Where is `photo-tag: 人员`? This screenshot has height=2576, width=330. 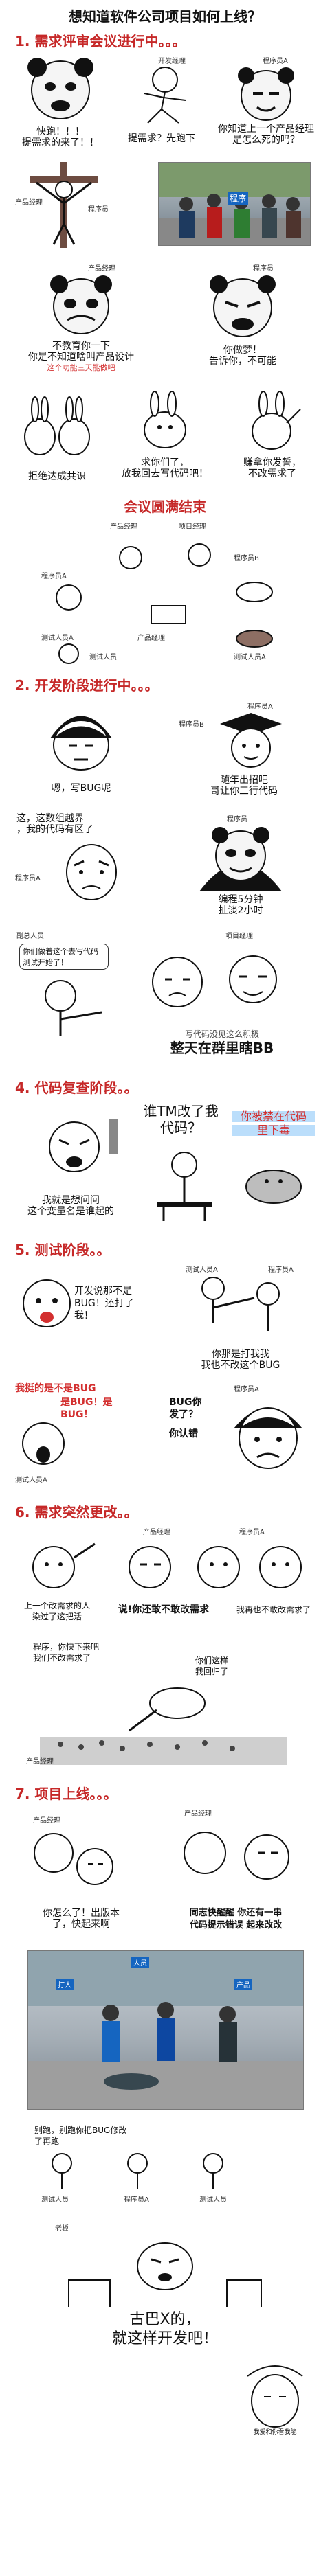
photo-tag: 人员 is located at coordinates (140, 1962).